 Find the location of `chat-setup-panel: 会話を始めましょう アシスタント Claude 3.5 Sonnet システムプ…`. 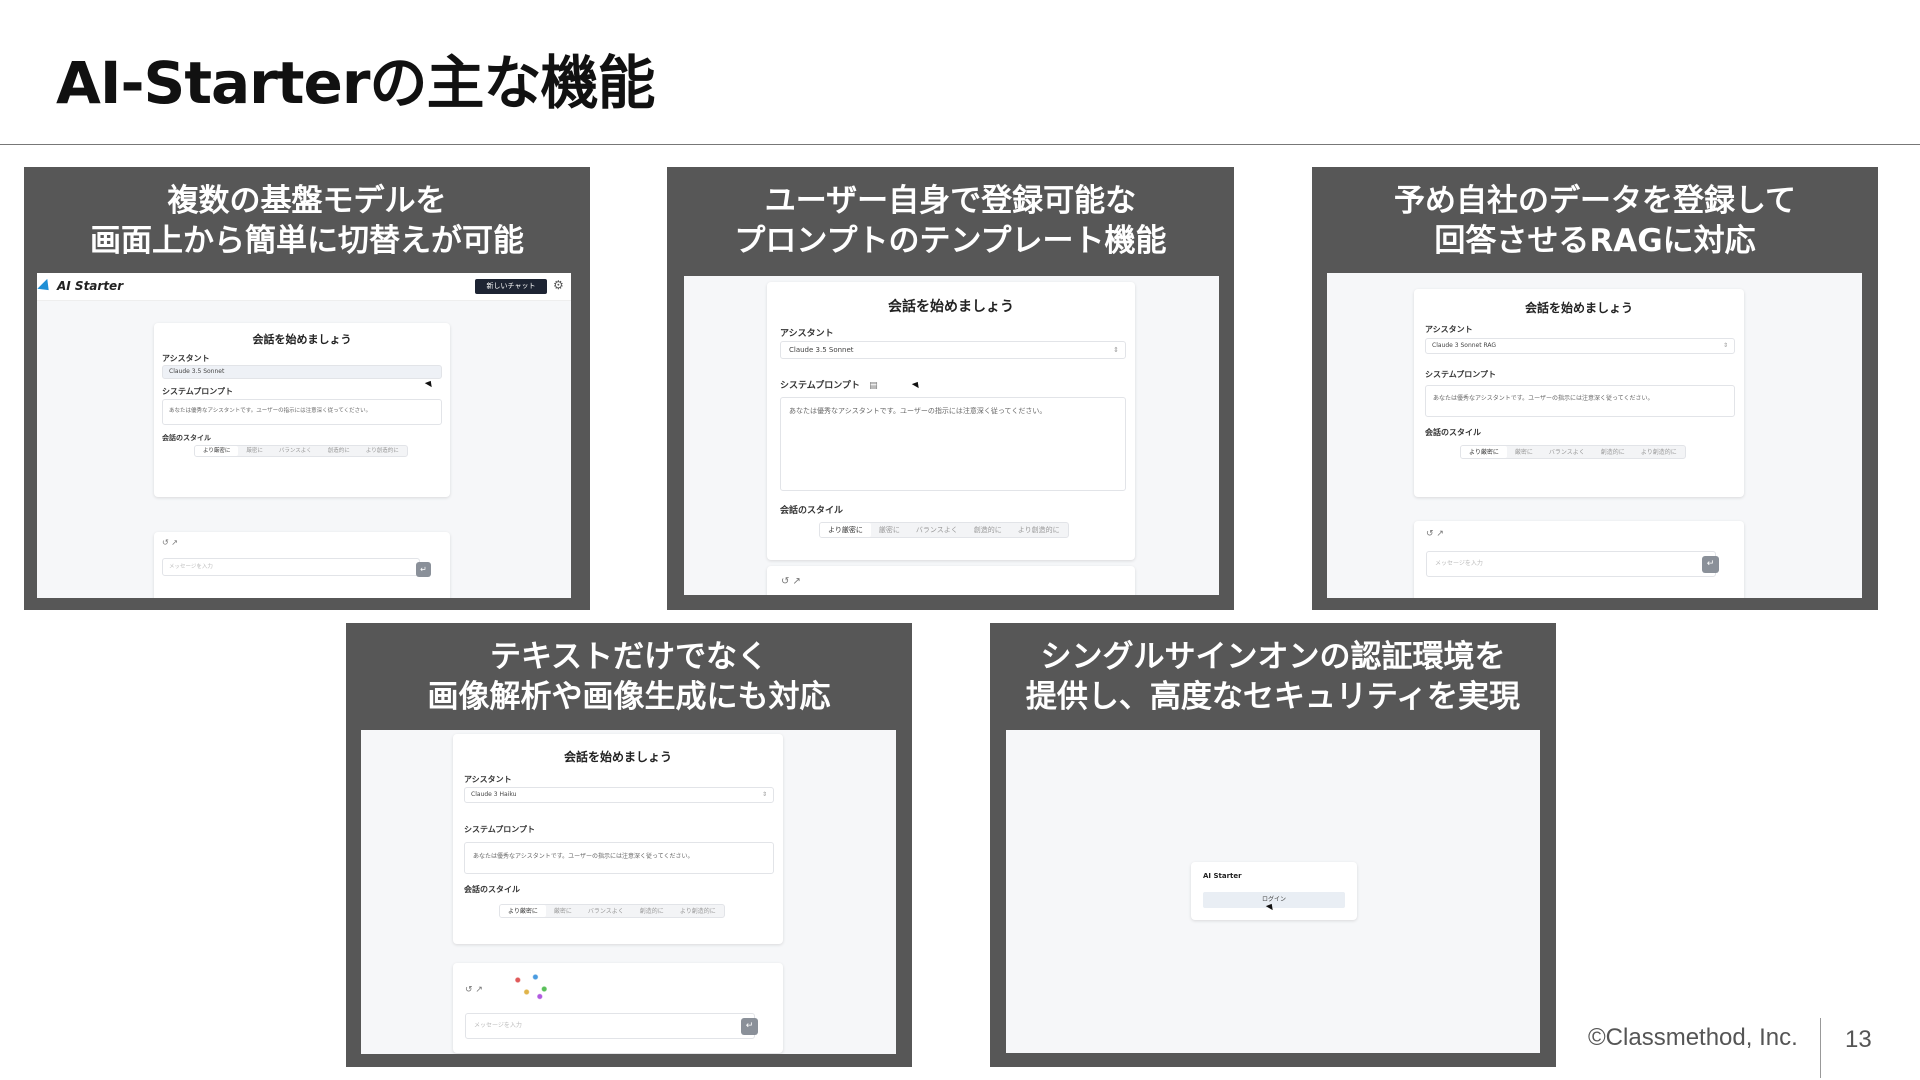

chat-setup-panel: 会話を始めましょう アシスタント Claude 3.5 Sonnet システムプ… is located at coordinates (302, 410).